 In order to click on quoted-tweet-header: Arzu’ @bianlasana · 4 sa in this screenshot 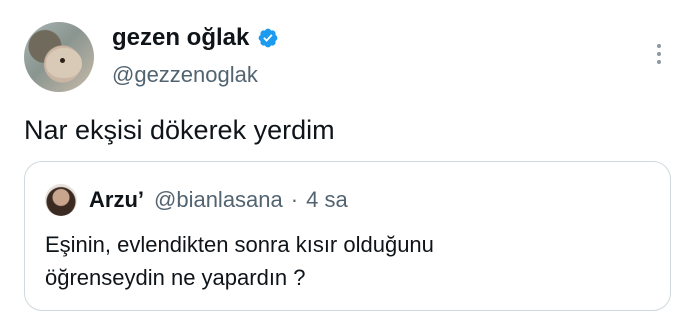, I will do `click(196, 200)`.